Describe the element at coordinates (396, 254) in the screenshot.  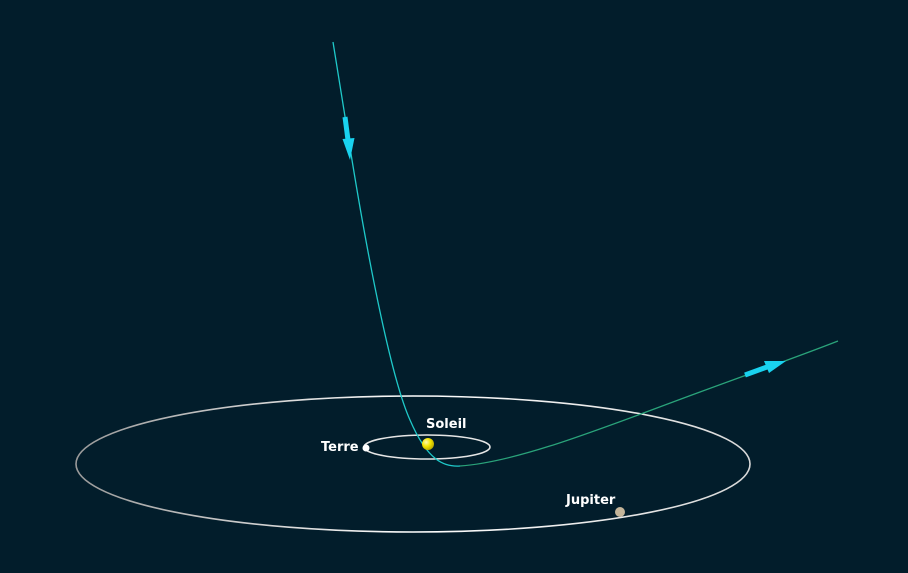
I see `incoming-trajectory` at that location.